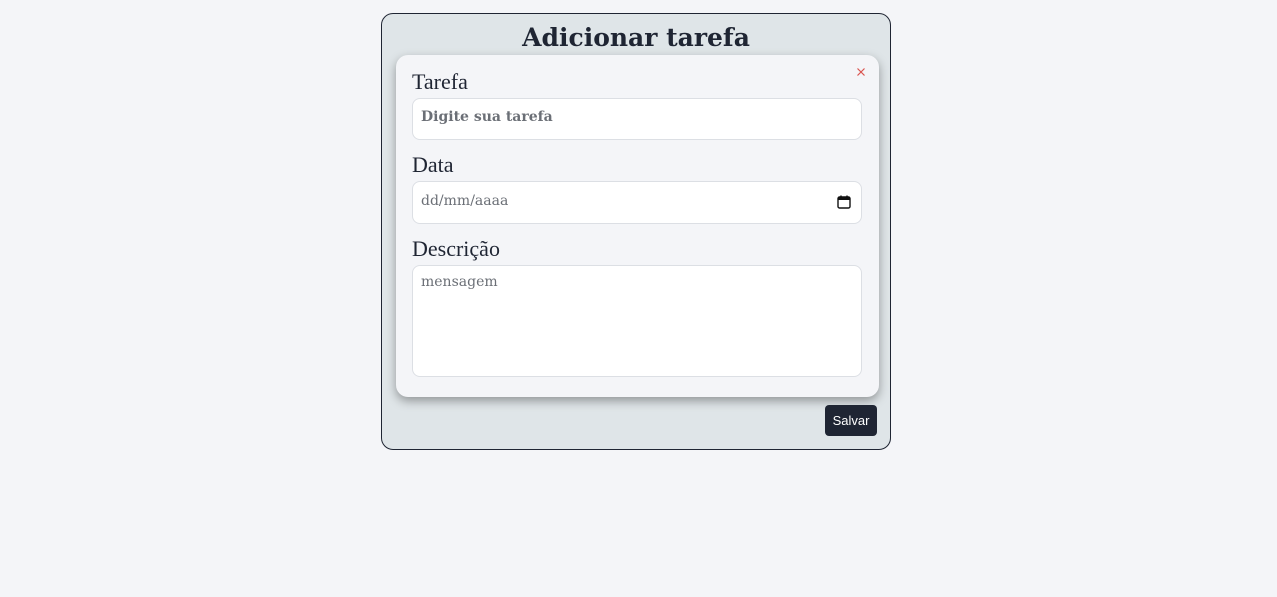 This screenshot has width=1277, height=597. Describe the element at coordinates (637, 321) in the screenshot. I see `description-textarea: mensagem` at that location.